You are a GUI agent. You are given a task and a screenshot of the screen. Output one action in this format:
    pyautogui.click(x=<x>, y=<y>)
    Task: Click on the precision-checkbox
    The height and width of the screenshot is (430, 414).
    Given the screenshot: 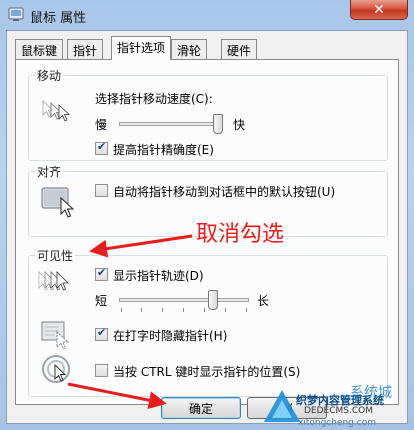 What is the action you would take?
    pyautogui.click(x=101, y=147)
    